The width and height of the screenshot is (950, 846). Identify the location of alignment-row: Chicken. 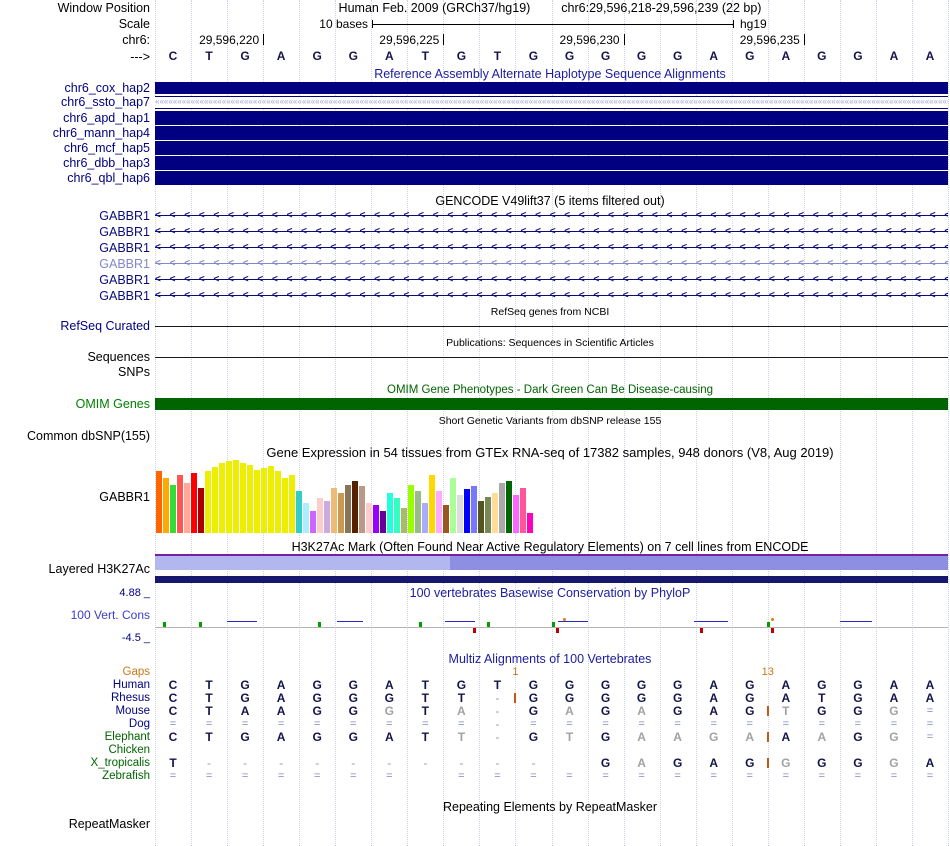
(475, 750).